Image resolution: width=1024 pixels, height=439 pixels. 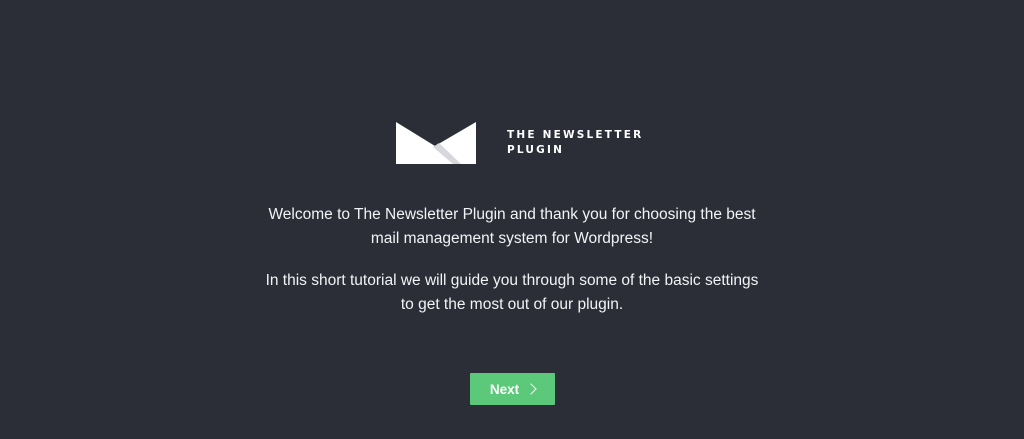 I want to click on next-button-label: Next, so click(x=504, y=389).